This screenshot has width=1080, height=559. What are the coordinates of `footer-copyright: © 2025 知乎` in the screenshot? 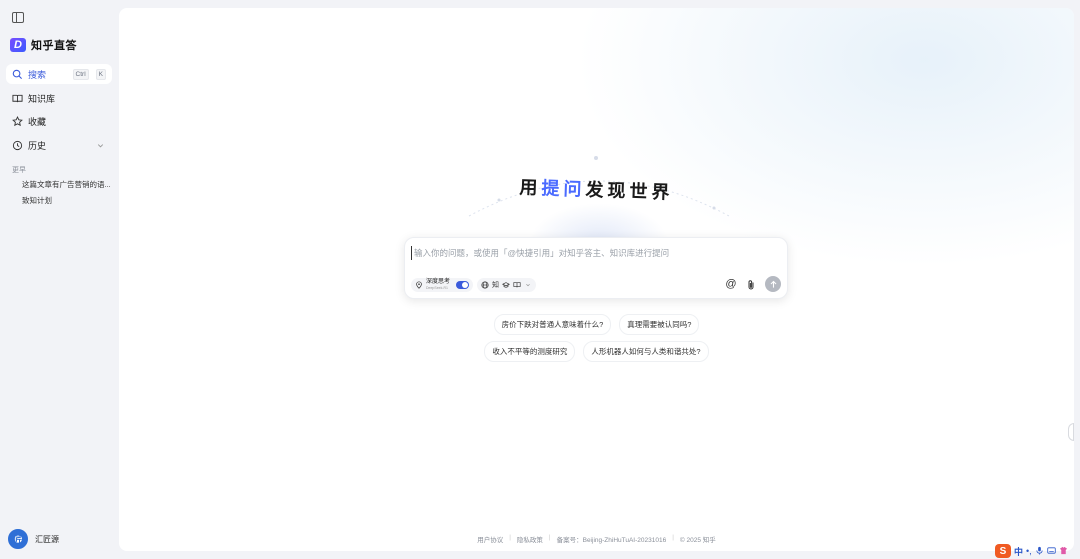 It's located at (697, 540).